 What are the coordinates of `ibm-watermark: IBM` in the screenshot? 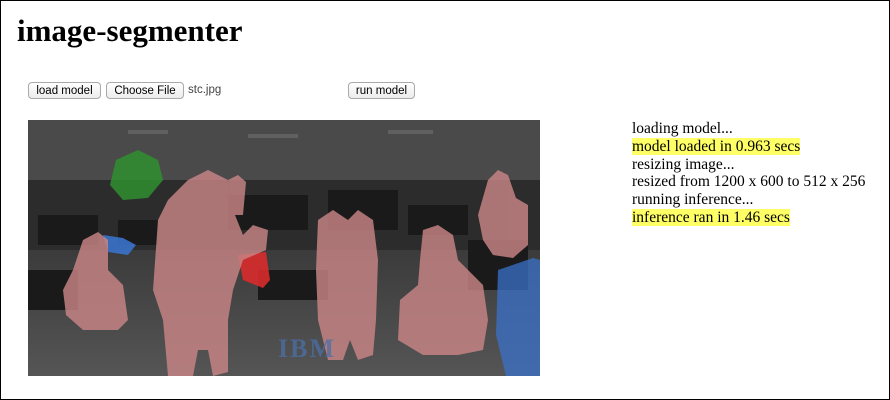 It's located at (307, 348).